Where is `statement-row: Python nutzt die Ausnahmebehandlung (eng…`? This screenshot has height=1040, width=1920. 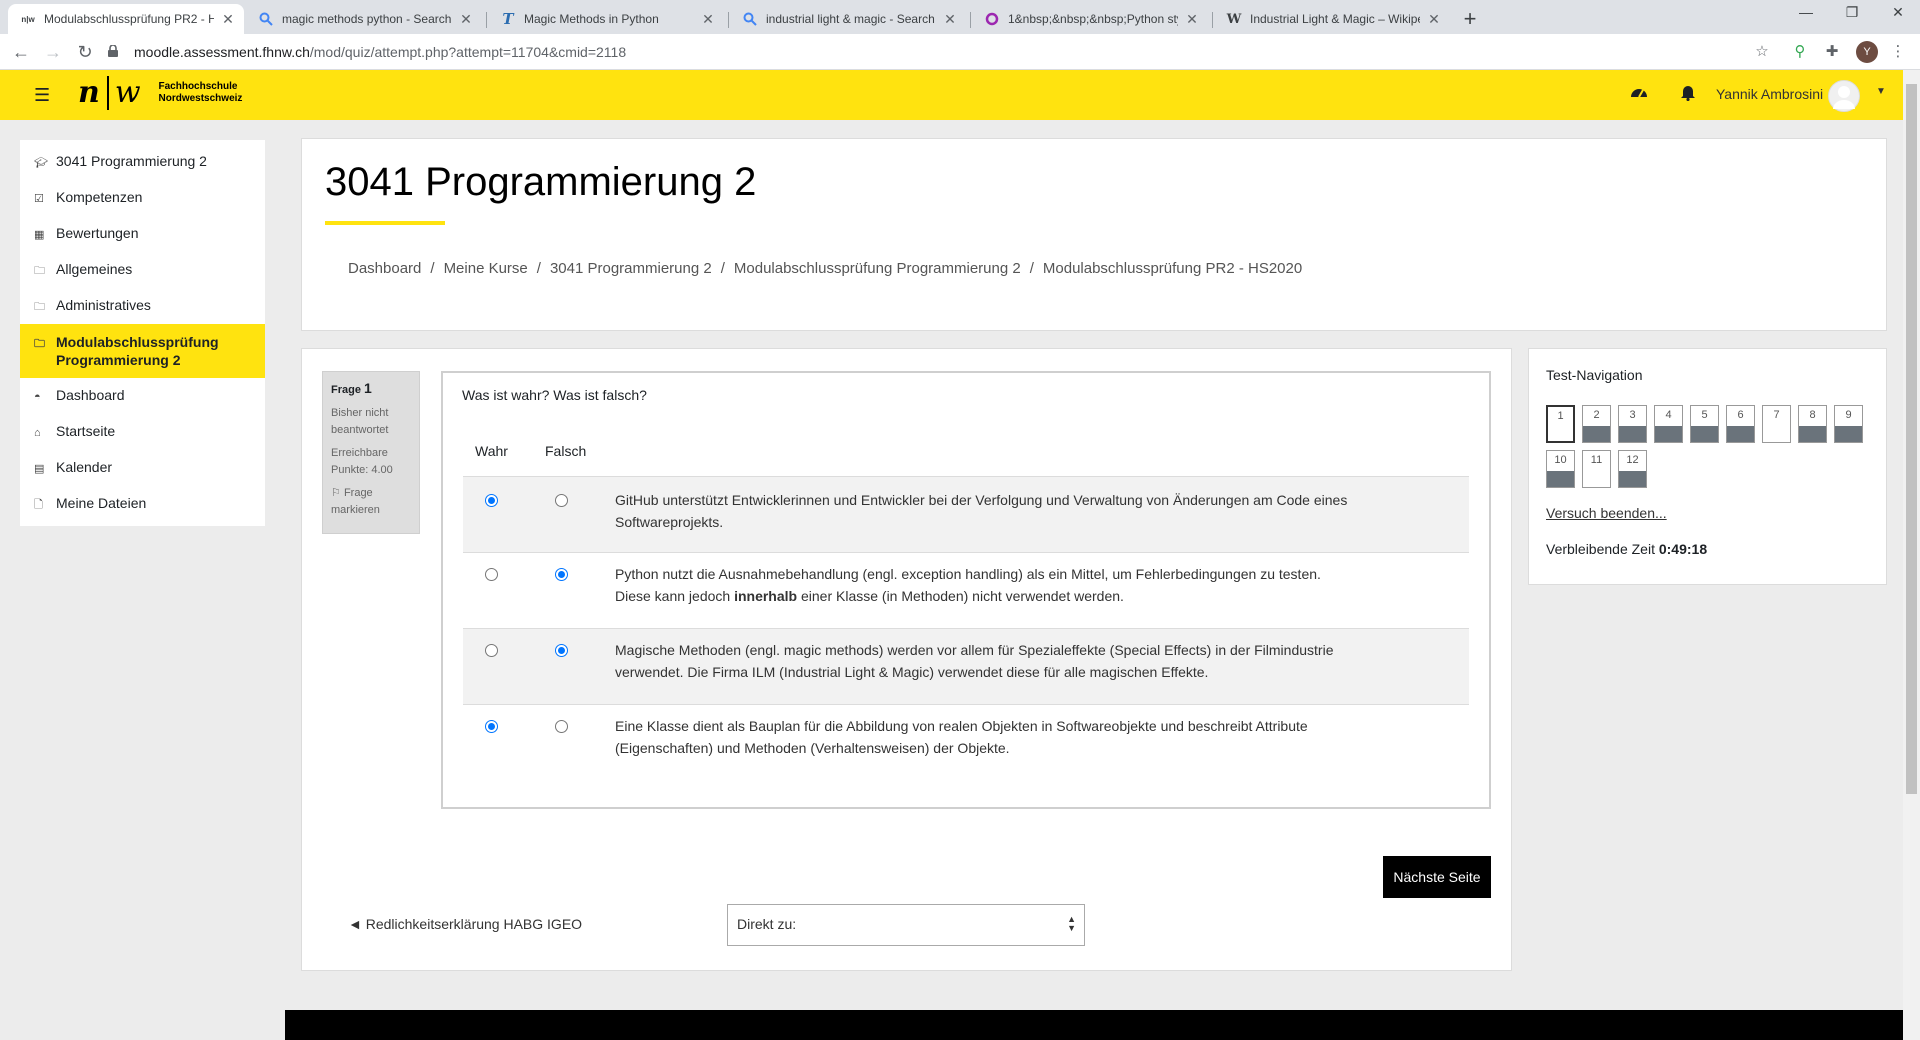 statement-row: Python nutzt die Ausnahmebehandlung (eng… is located at coordinates (966, 590).